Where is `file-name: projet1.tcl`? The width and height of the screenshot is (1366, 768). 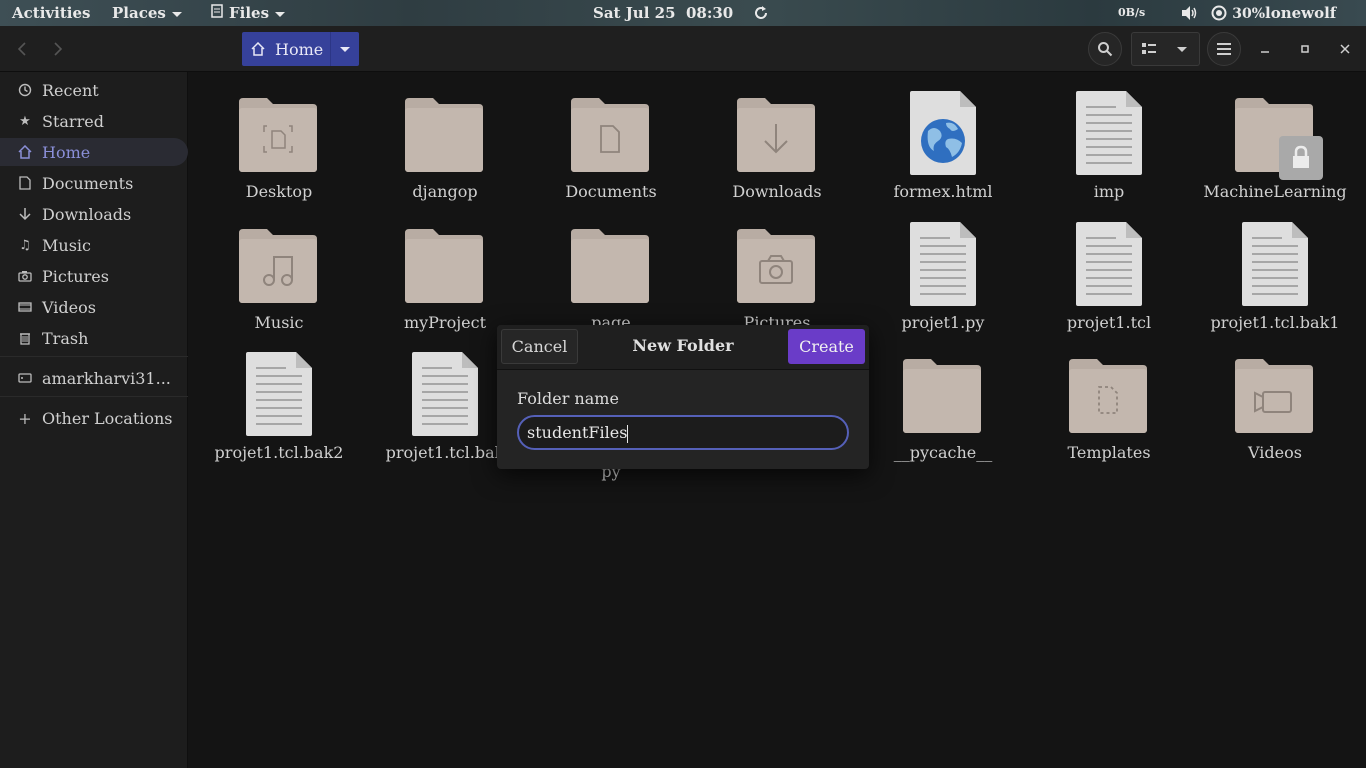
file-name: projet1.tcl is located at coordinates (1109, 322).